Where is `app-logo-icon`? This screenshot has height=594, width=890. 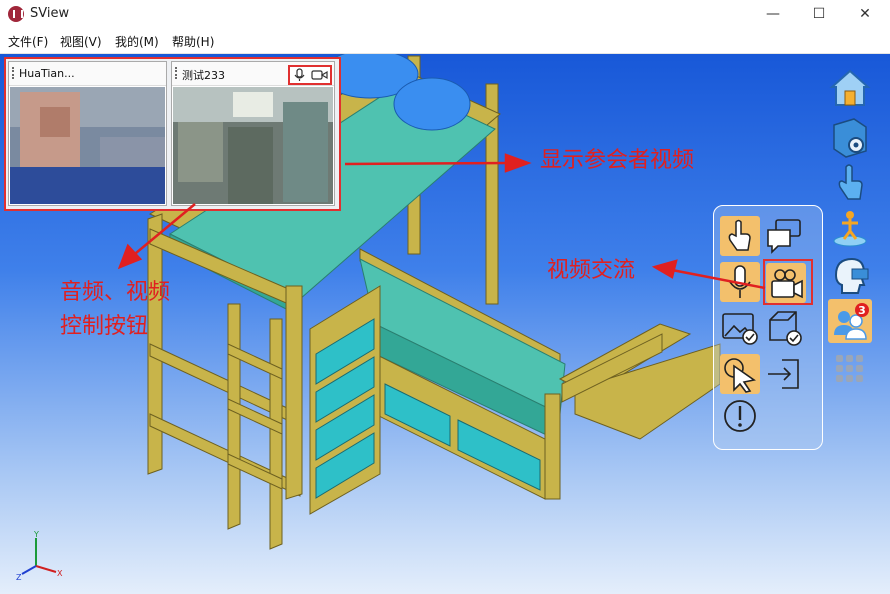 app-logo-icon is located at coordinates (16, 14).